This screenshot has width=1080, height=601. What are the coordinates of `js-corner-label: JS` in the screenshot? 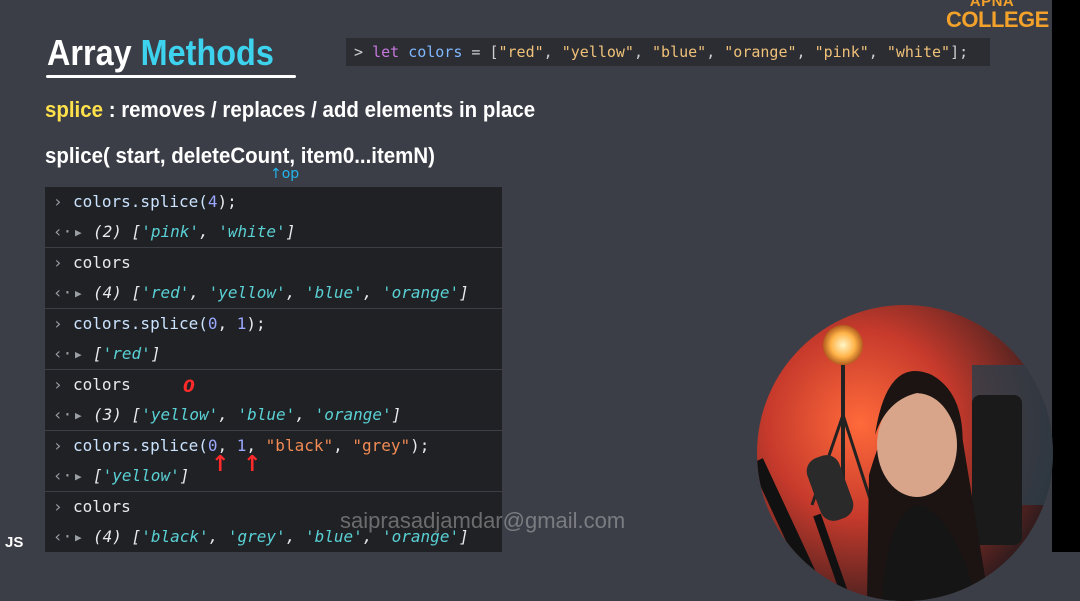 It's located at (14, 542).